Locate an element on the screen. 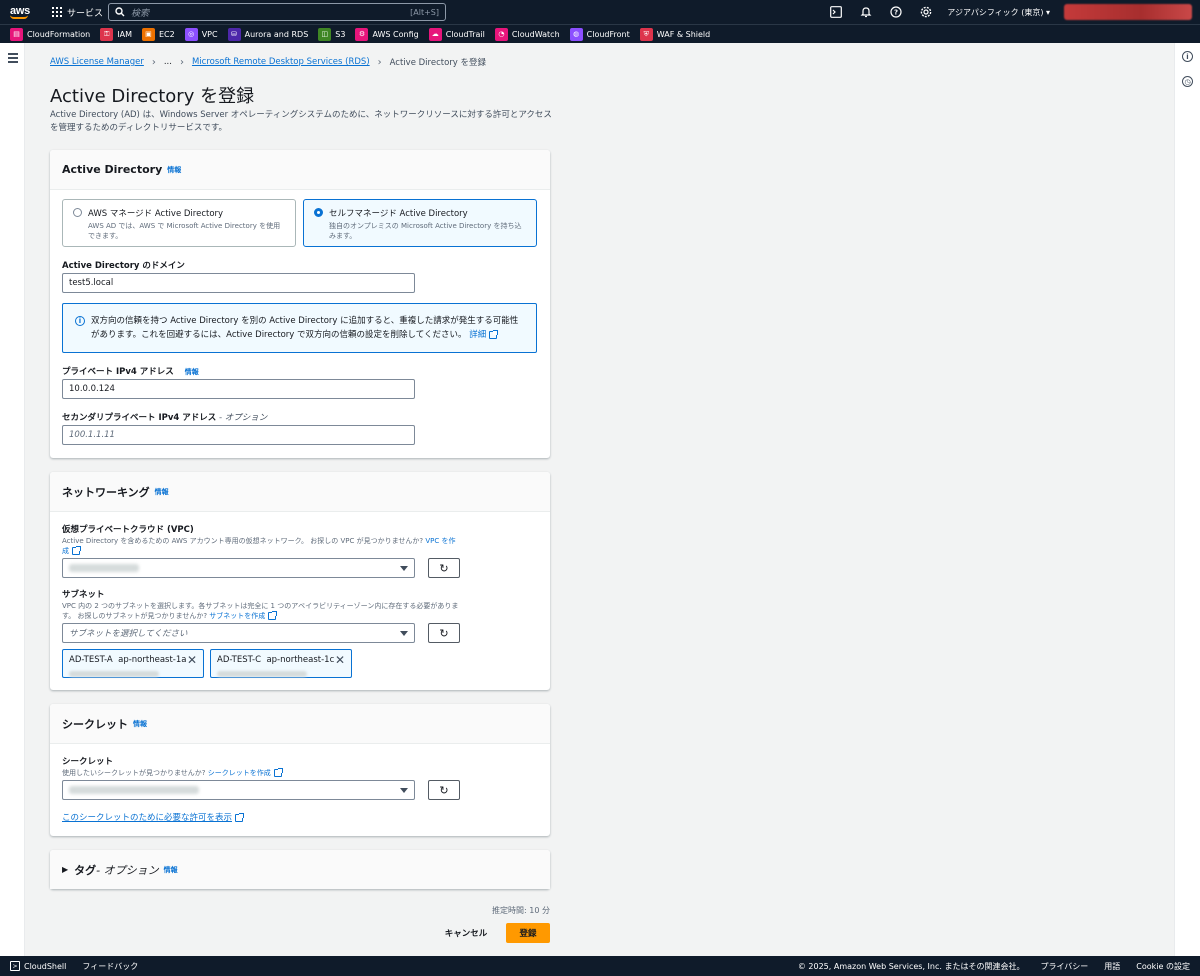 Image resolution: width=1200 pixels, height=976 pixels. breadcrumb-license-manager: AWS License Manager is located at coordinates (97, 62).